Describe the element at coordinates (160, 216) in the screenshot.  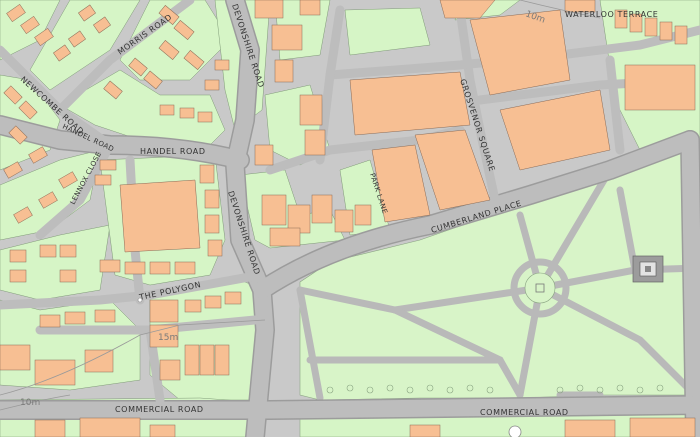
I see `building-block-handel` at that location.